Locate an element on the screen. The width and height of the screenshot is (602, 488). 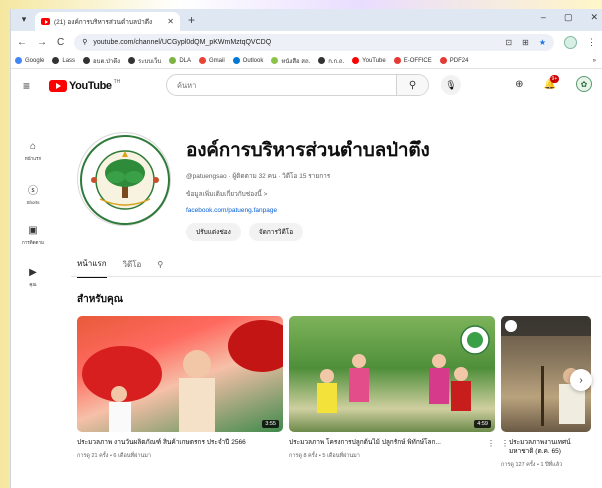
tab-close-icon: ✕ is located at coordinates (170, 21).